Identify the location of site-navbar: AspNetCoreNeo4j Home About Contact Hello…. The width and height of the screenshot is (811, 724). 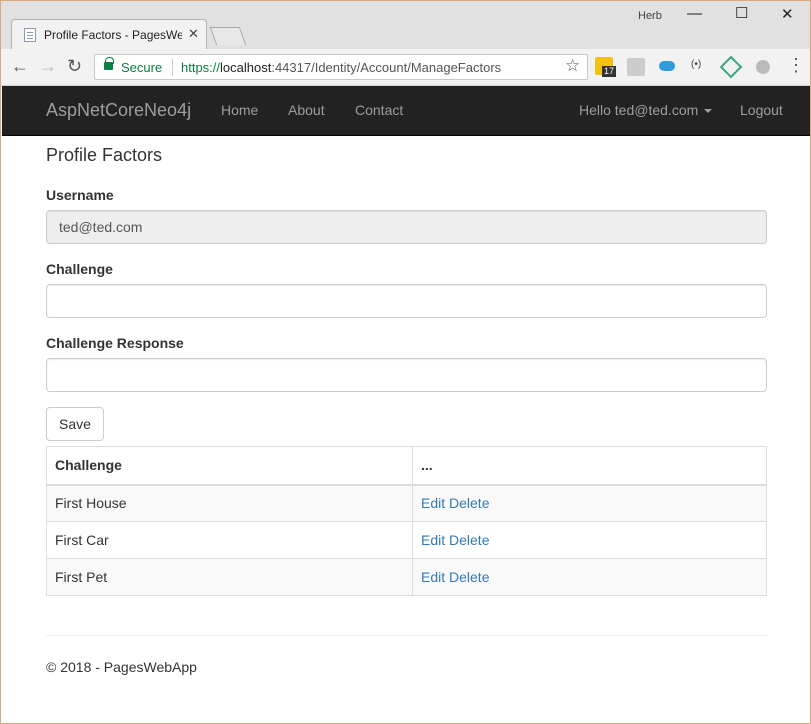
(406, 111).